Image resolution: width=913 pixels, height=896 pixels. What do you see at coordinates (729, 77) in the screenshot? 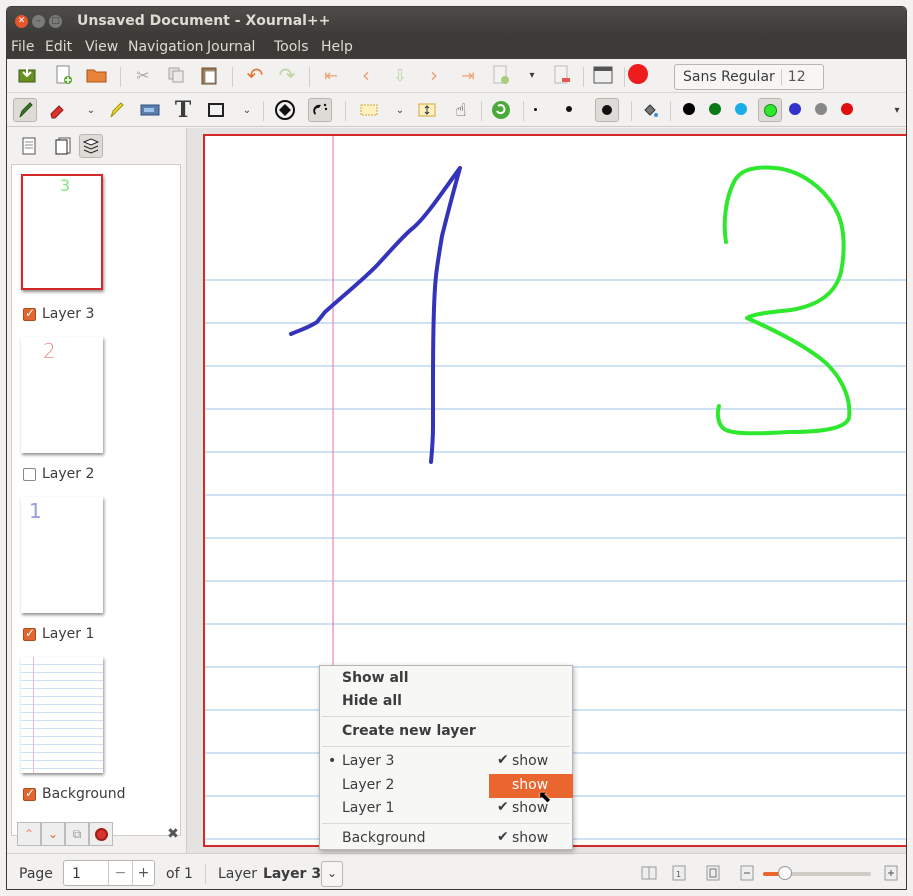
I see `font-name: Sans Regular` at bounding box center [729, 77].